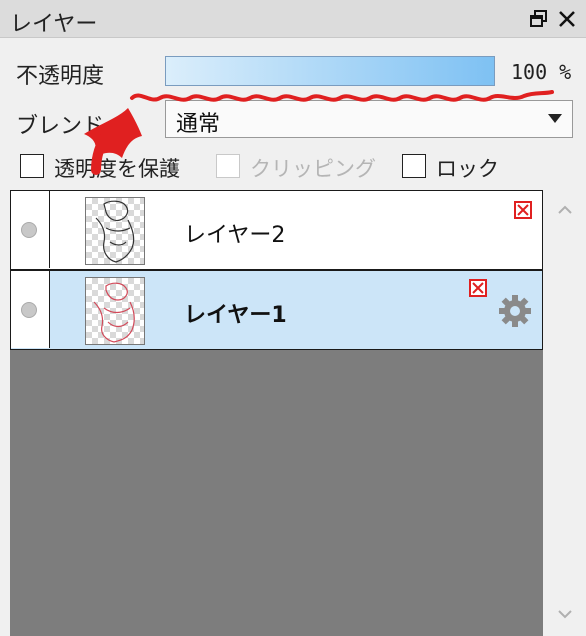 This screenshot has height=636, width=586. Describe the element at coordinates (60, 126) in the screenshot. I see `blend-label: ブレンド` at that location.